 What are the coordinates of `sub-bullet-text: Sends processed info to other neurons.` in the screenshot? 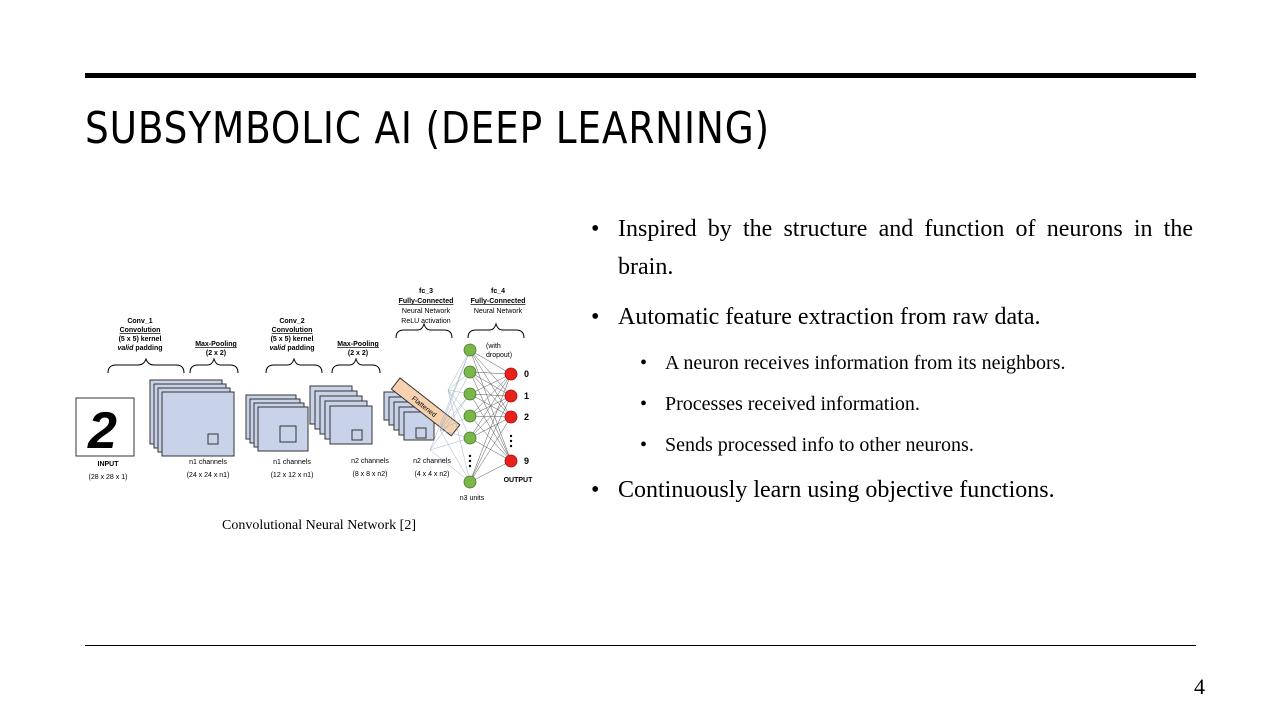 It's located at (819, 445).